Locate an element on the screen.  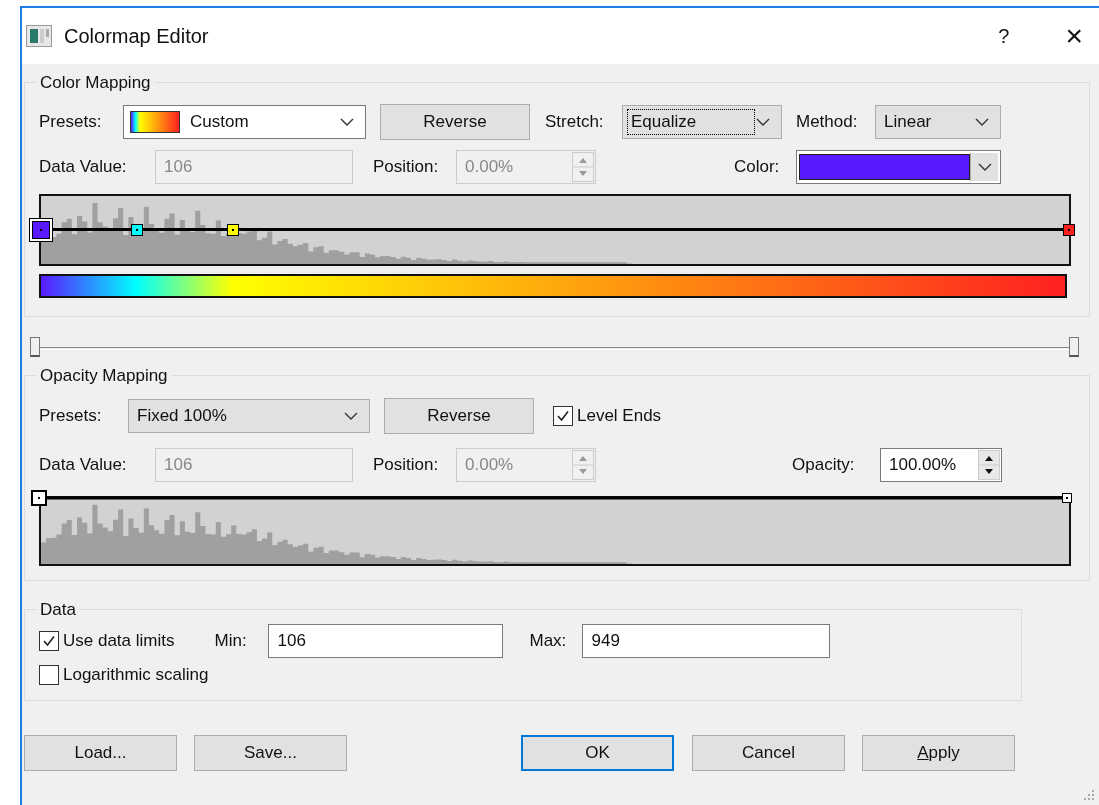
stretch-label: Stretch: is located at coordinates (575, 122).